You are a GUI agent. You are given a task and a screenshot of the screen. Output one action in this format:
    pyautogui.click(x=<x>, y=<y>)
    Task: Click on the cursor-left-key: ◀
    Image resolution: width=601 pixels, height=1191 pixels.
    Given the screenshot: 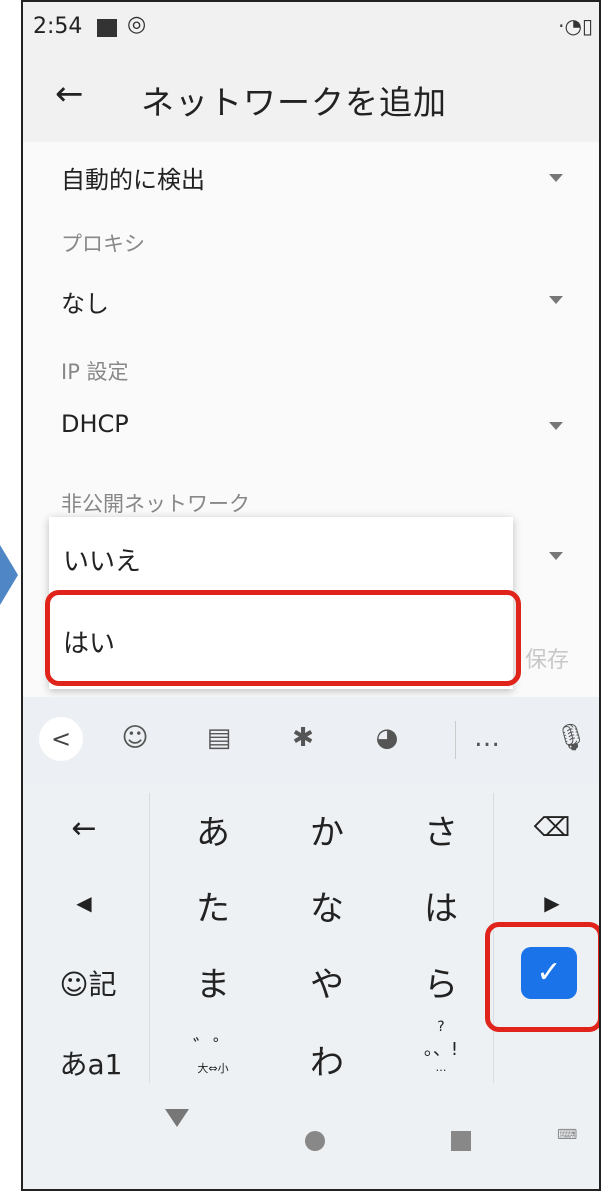 What is the action you would take?
    pyautogui.click(x=84, y=903)
    